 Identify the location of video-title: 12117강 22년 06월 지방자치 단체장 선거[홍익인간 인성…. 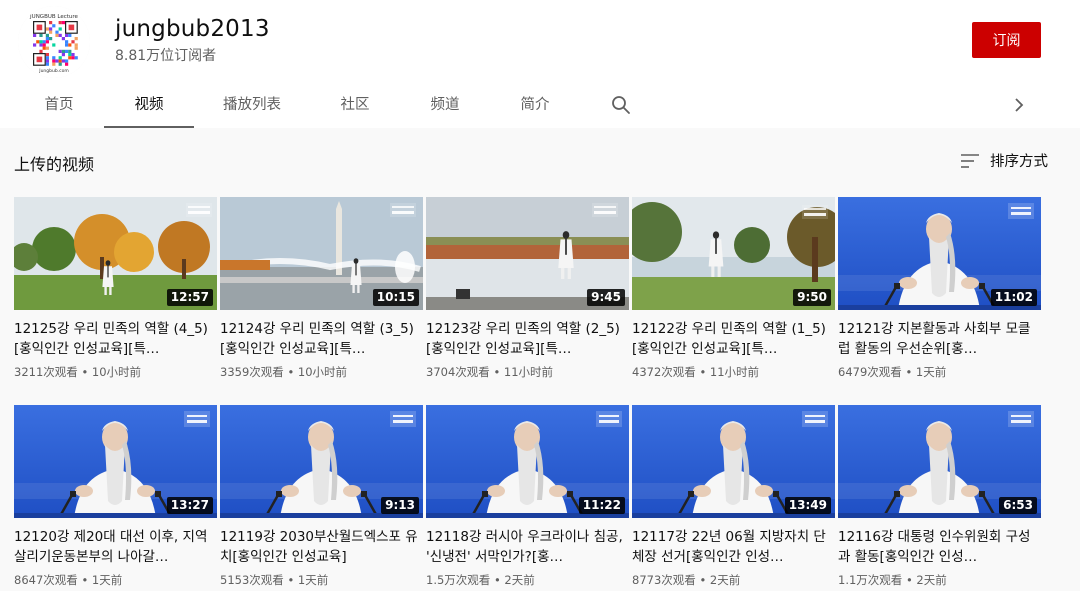
(733, 547).